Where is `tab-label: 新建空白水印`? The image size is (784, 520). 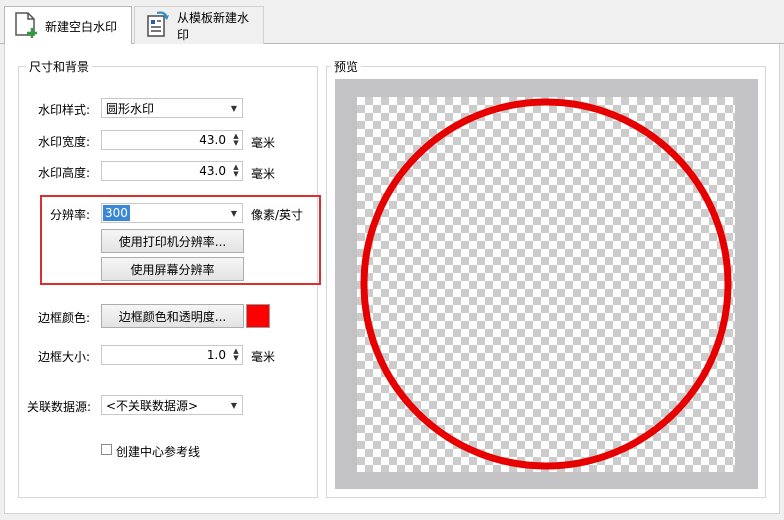 tab-label: 新建空白水印 is located at coordinates (81, 26).